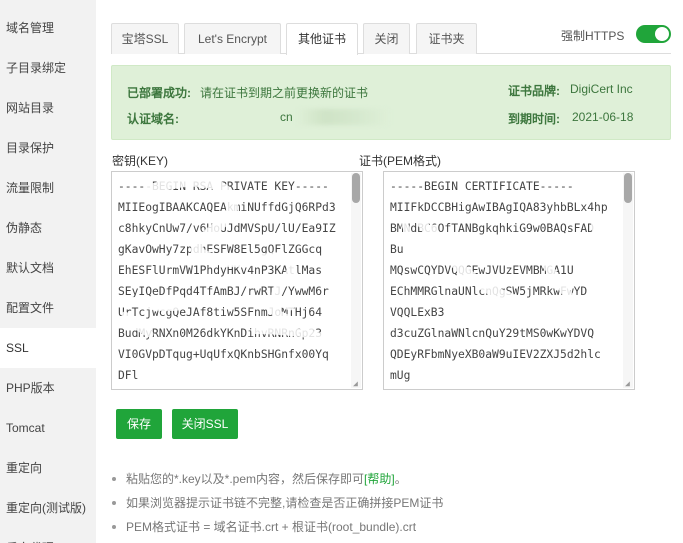 The width and height of the screenshot is (683, 543). I want to click on tab-lets-encrypt: Let's Encrypt, so click(232, 38).